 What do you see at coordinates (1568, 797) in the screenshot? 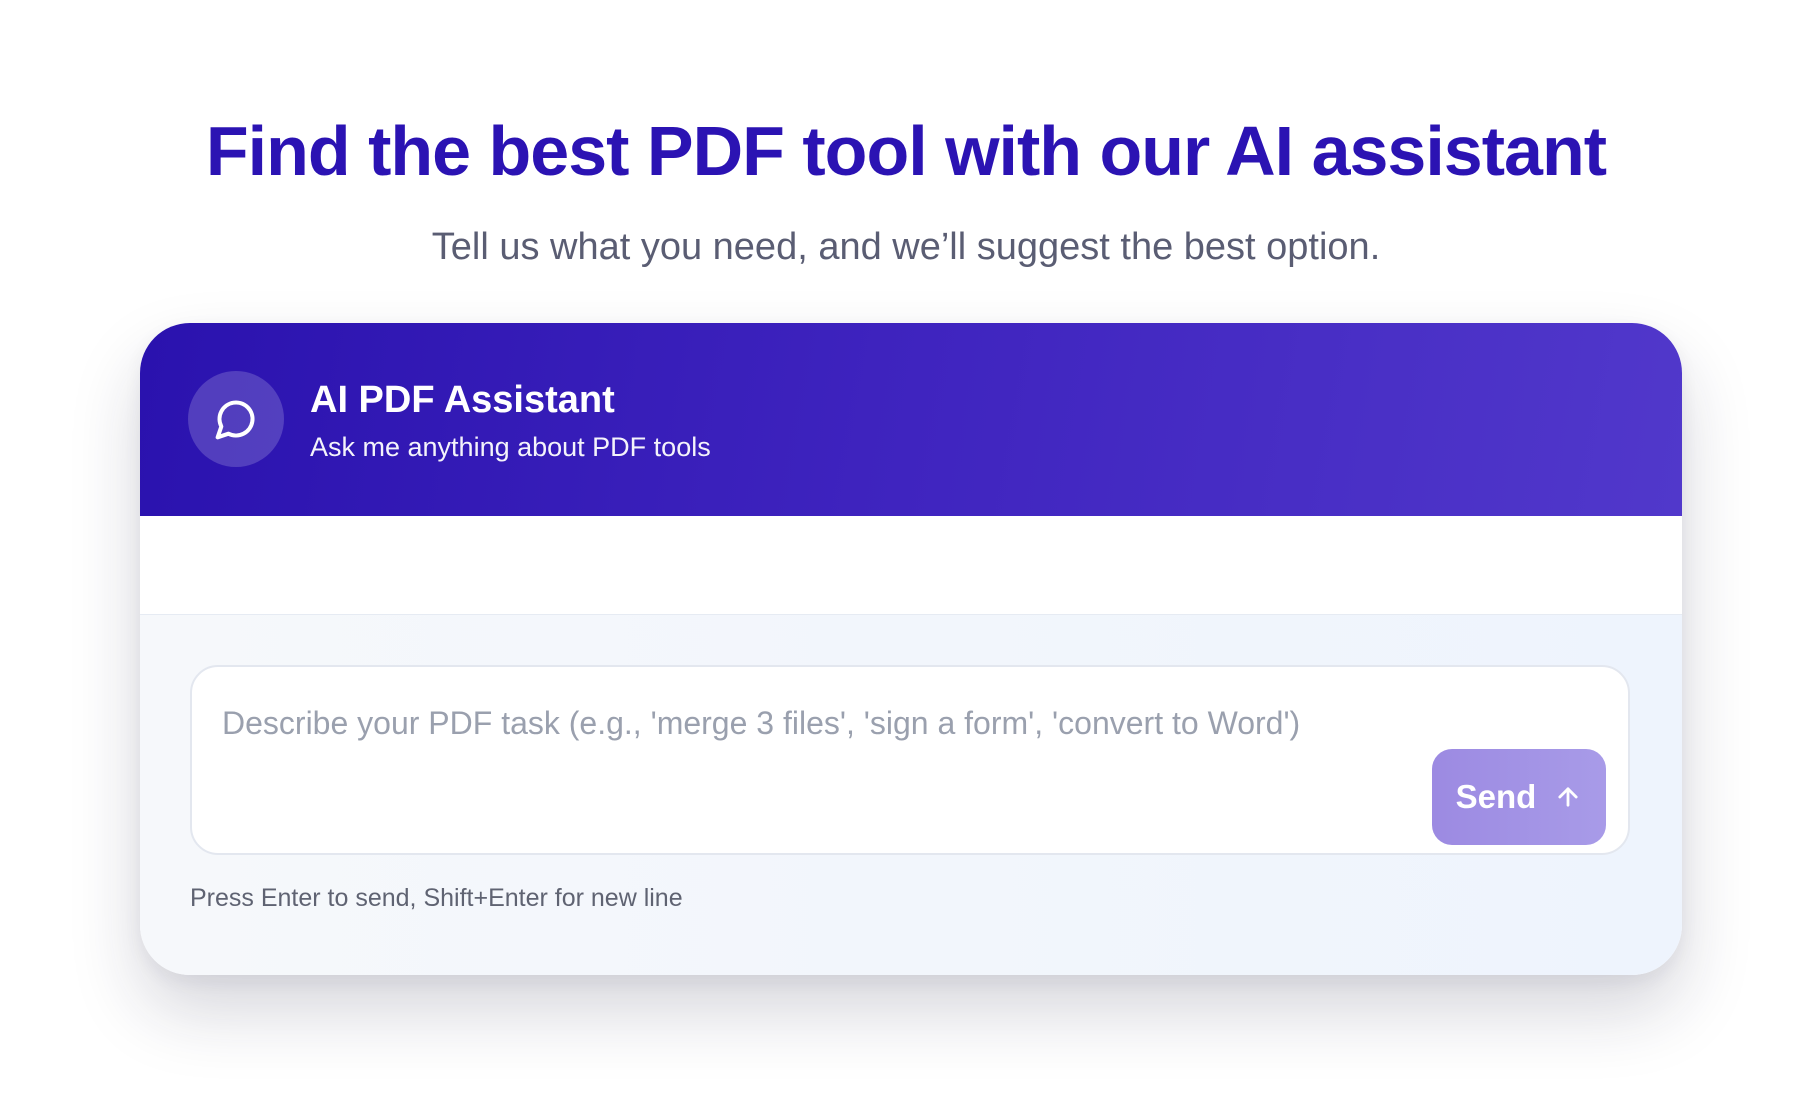
I see `arrow-up-icon` at bounding box center [1568, 797].